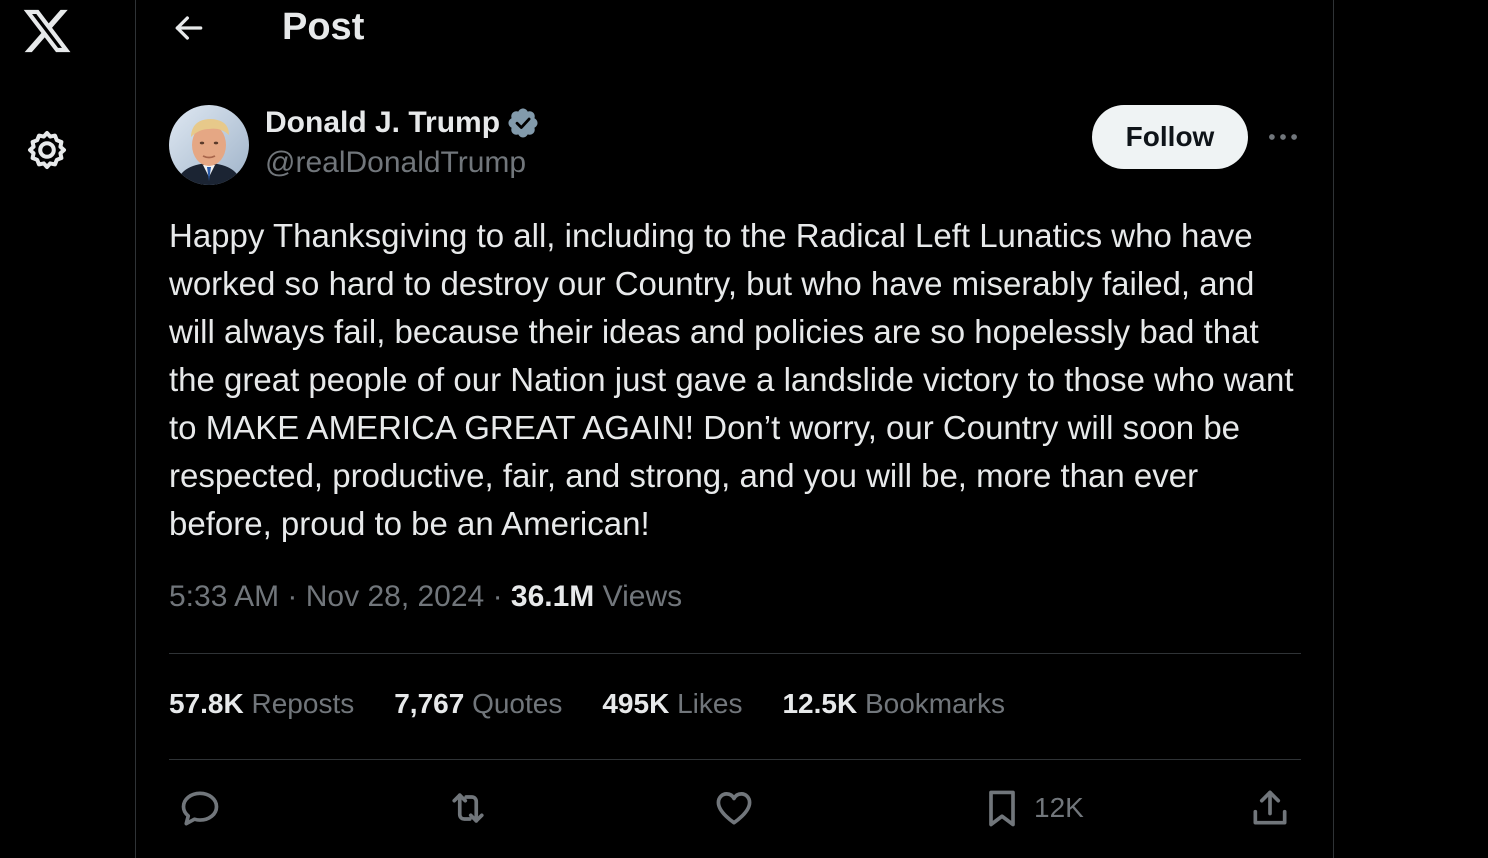 The height and width of the screenshot is (858, 1488). What do you see at coordinates (395, 596) in the screenshot?
I see `post-date: Nov 28, 2024` at bounding box center [395, 596].